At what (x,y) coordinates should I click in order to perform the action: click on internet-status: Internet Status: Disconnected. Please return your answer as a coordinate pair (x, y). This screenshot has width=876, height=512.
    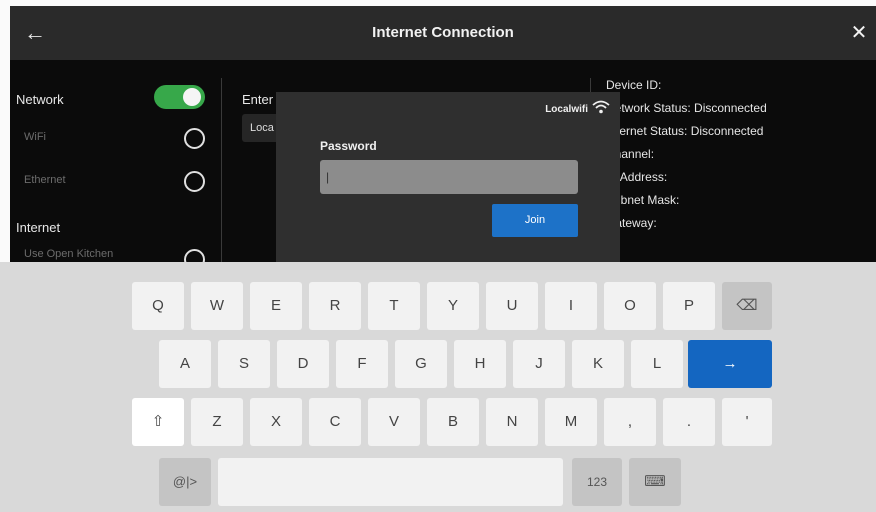
    Looking at the image, I should click on (685, 131).